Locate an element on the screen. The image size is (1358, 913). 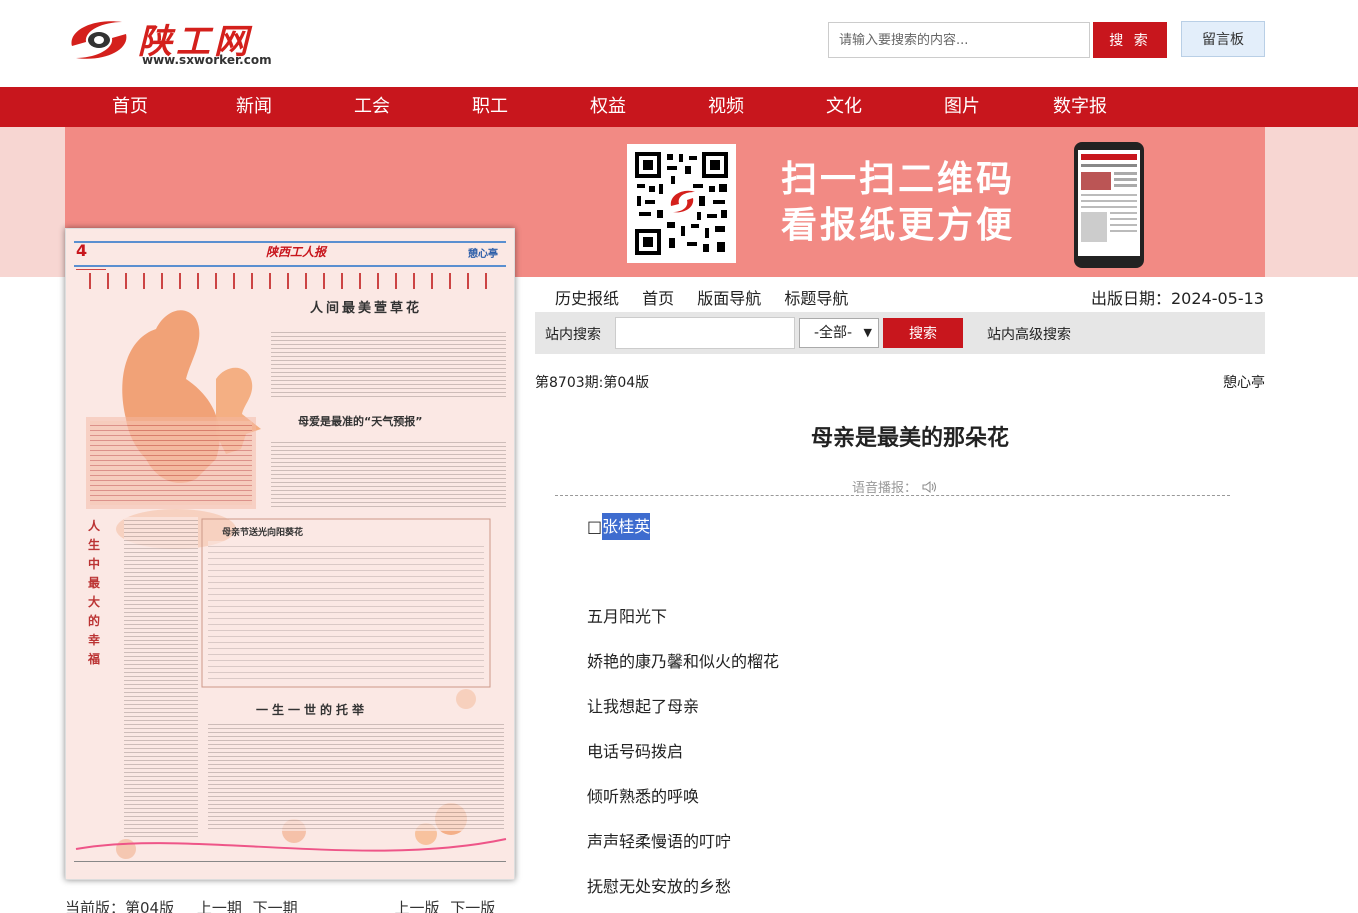
site-search-bar: 站内搜索 -全部- ▼ 搜索 站内高级搜索 is located at coordinates (900, 333).